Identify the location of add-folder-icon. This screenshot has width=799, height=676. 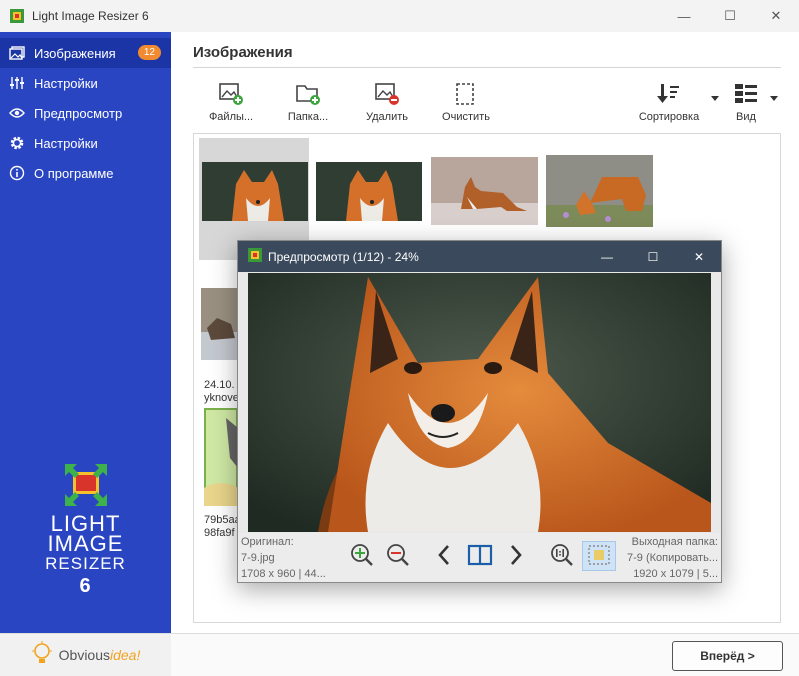
(308, 94).